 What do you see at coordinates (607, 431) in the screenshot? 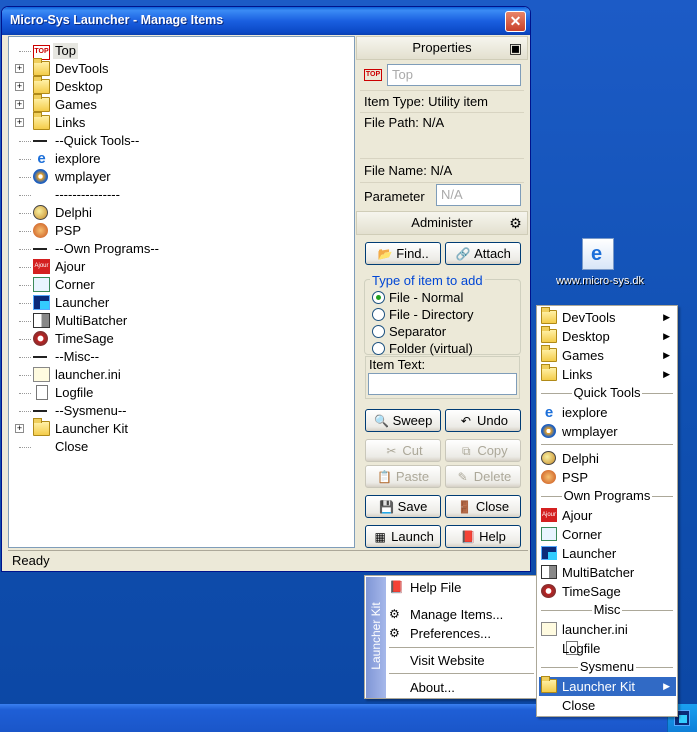
I see `menu-item: wmplayer` at bounding box center [607, 431].